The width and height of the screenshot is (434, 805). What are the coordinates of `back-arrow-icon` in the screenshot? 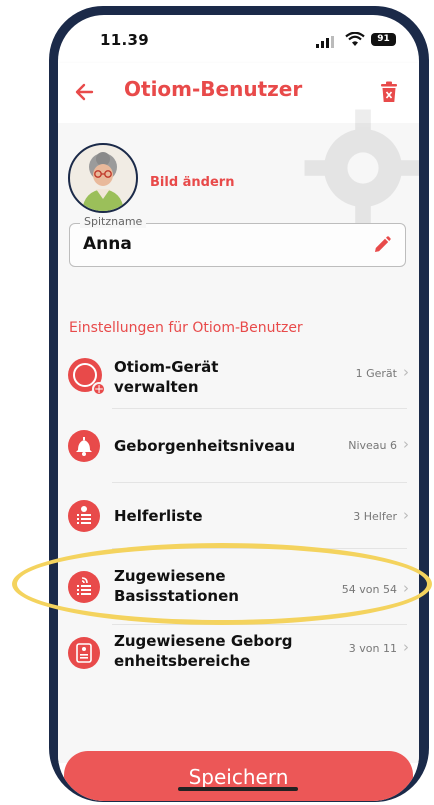 It's located at (85, 92).